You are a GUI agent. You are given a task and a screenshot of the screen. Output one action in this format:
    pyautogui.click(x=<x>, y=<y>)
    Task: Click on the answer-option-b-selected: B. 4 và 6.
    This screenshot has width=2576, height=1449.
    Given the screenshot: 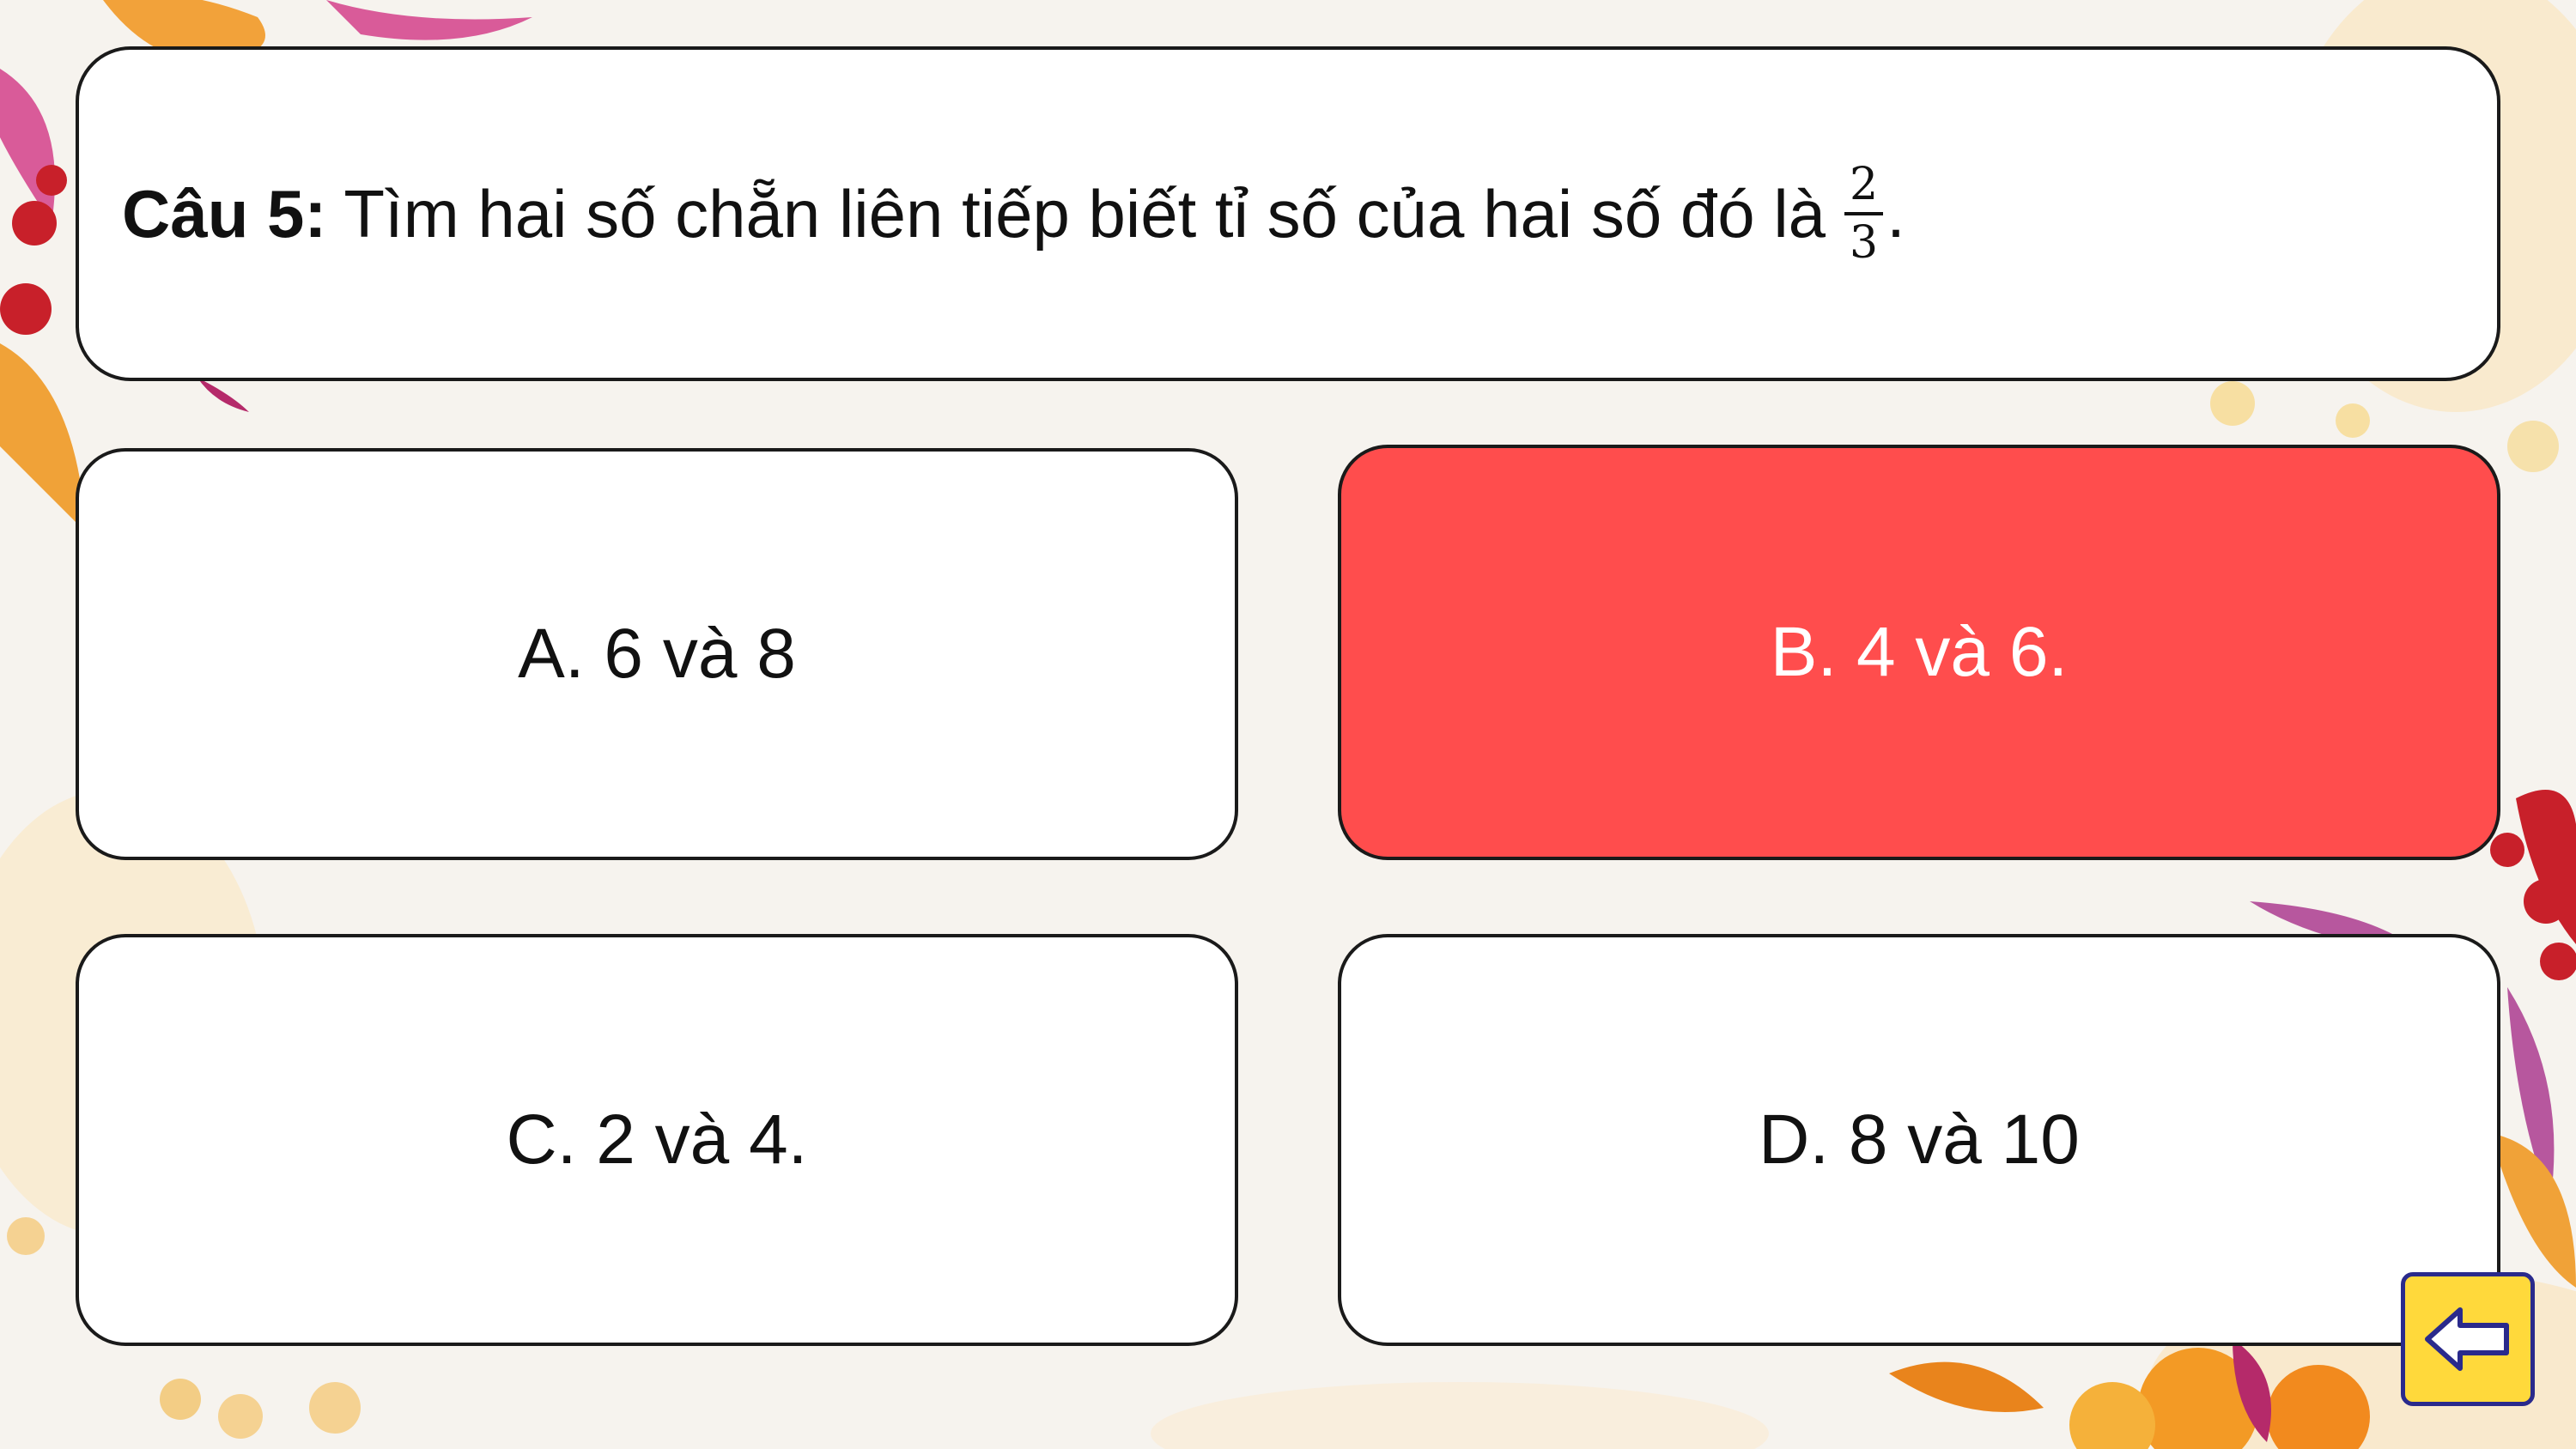 What is the action you would take?
    pyautogui.click(x=1919, y=652)
    